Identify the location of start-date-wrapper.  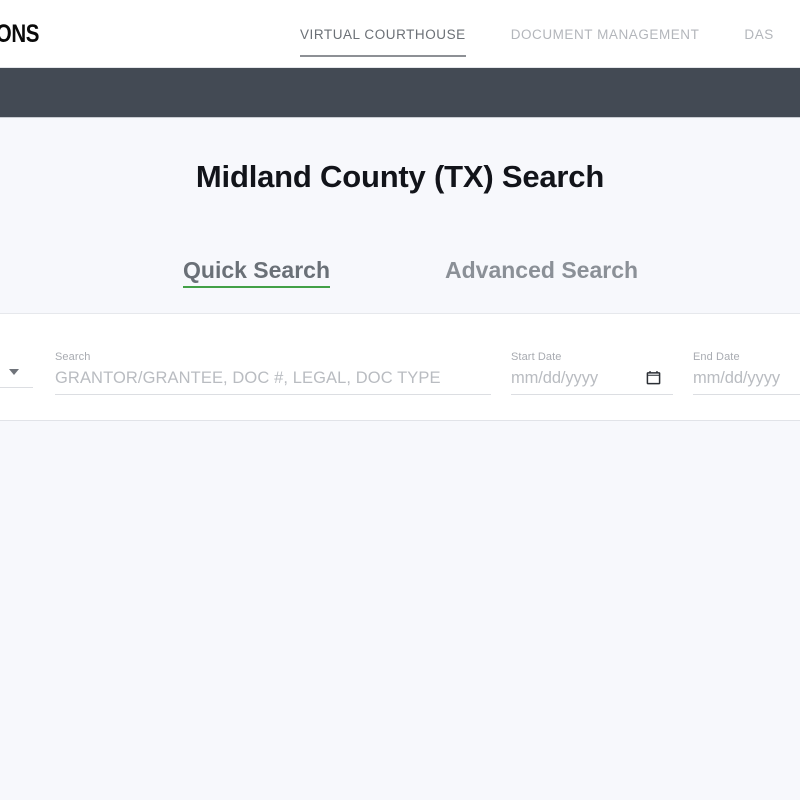
(592, 382).